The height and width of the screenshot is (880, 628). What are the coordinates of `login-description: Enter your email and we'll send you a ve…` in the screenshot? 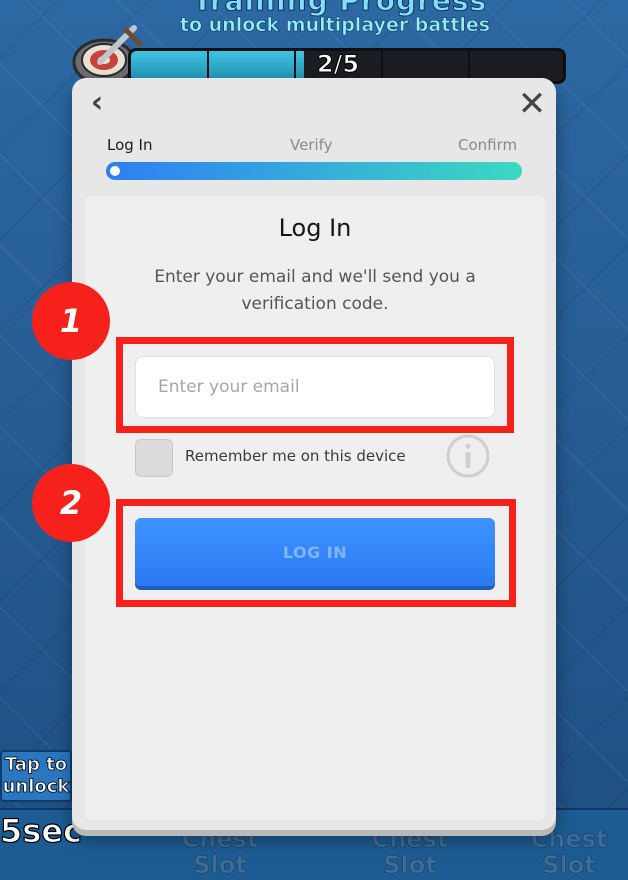 It's located at (315, 290).